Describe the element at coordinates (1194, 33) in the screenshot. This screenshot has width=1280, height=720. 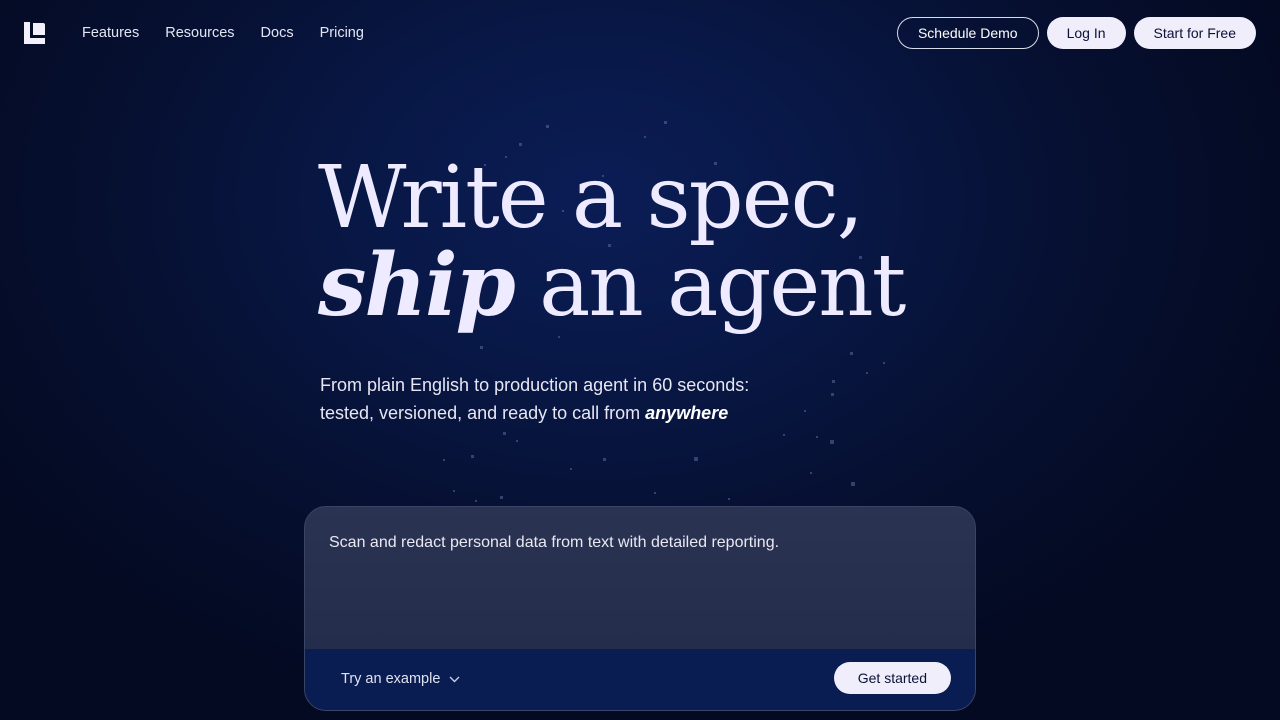
I see `start-free-button: Start for Free` at that location.